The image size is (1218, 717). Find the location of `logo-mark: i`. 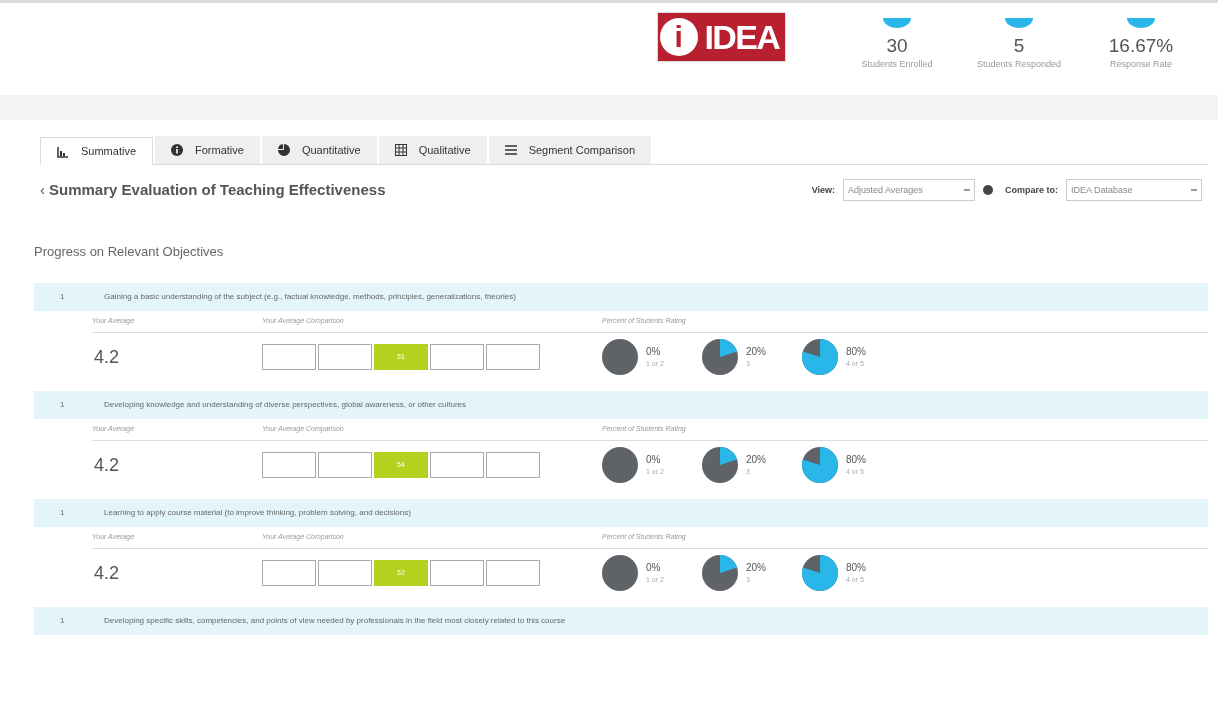

logo-mark: i is located at coordinates (678, 36).